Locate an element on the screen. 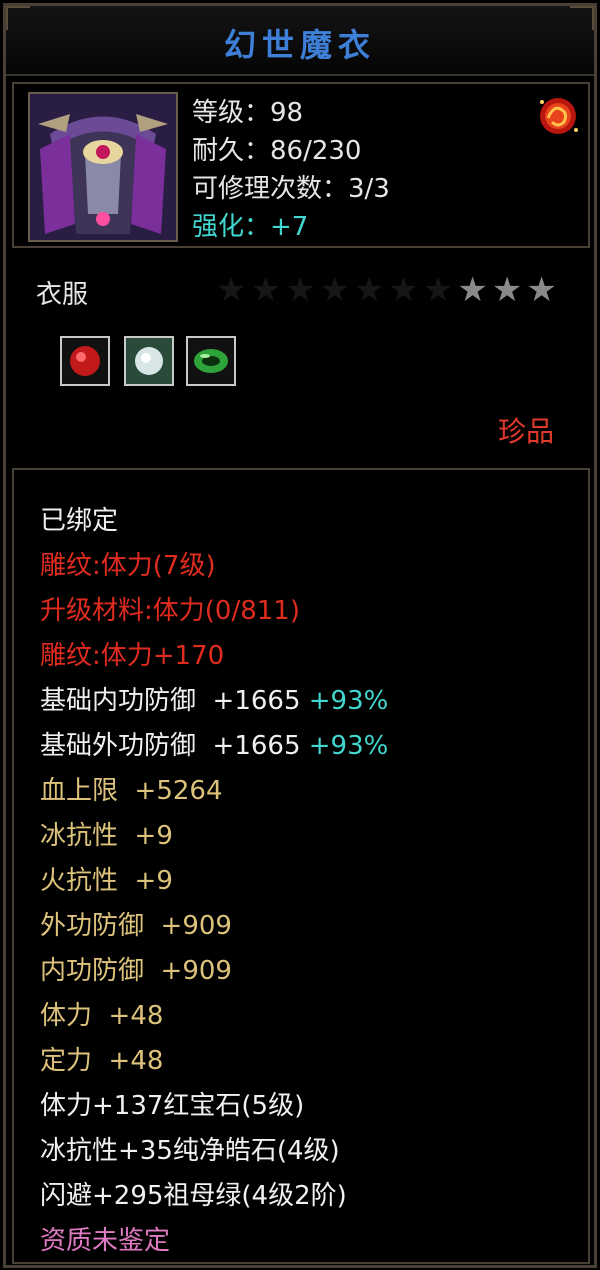 The height and width of the screenshot is (1270, 600). focus: 定力 +48 is located at coordinates (102, 1061).